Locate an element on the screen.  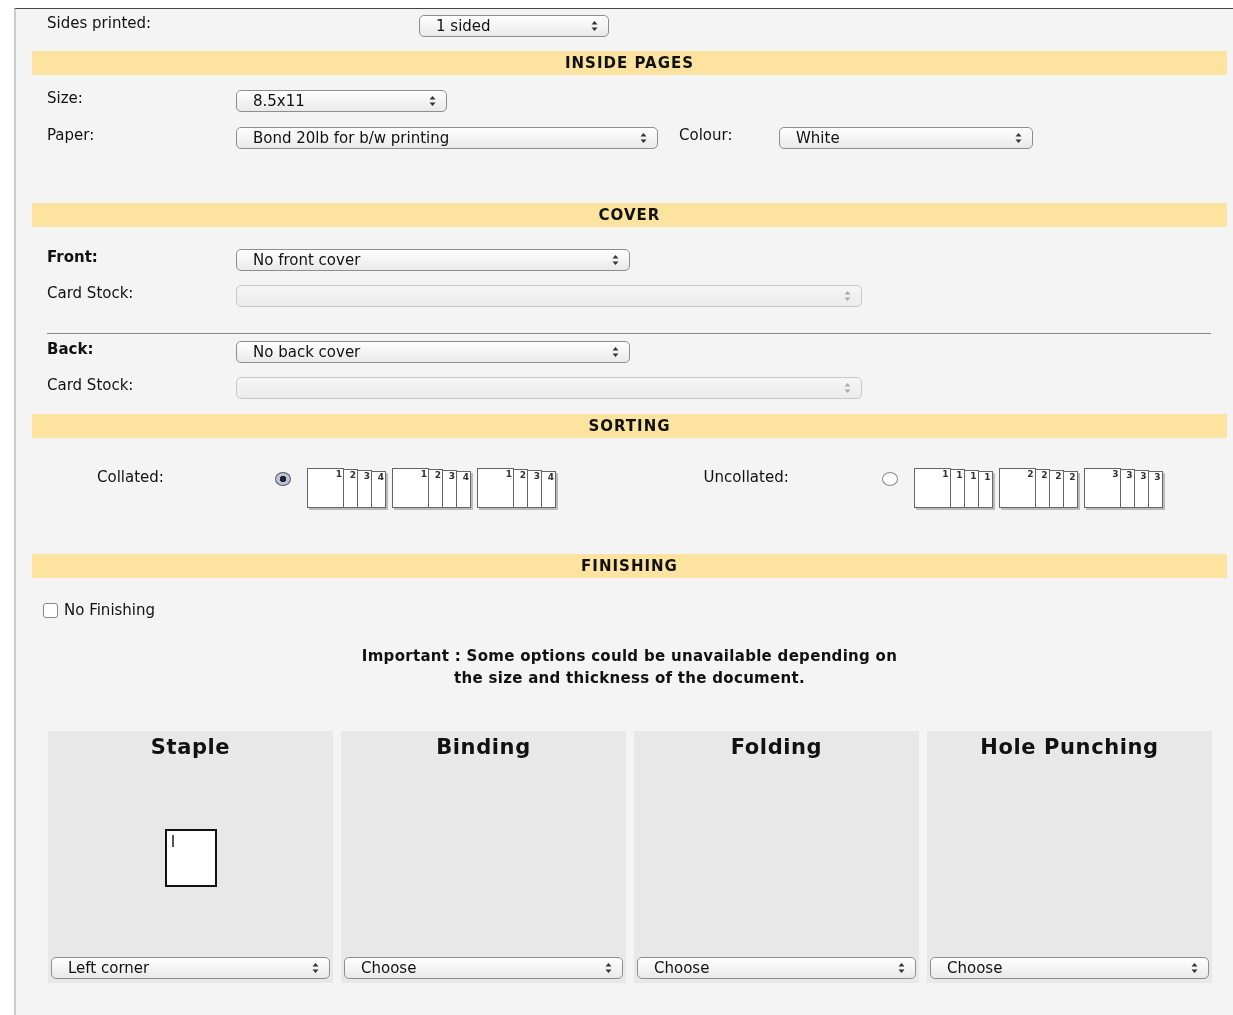
checkbox-label: No Finishing is located at coordinates (110, 610).